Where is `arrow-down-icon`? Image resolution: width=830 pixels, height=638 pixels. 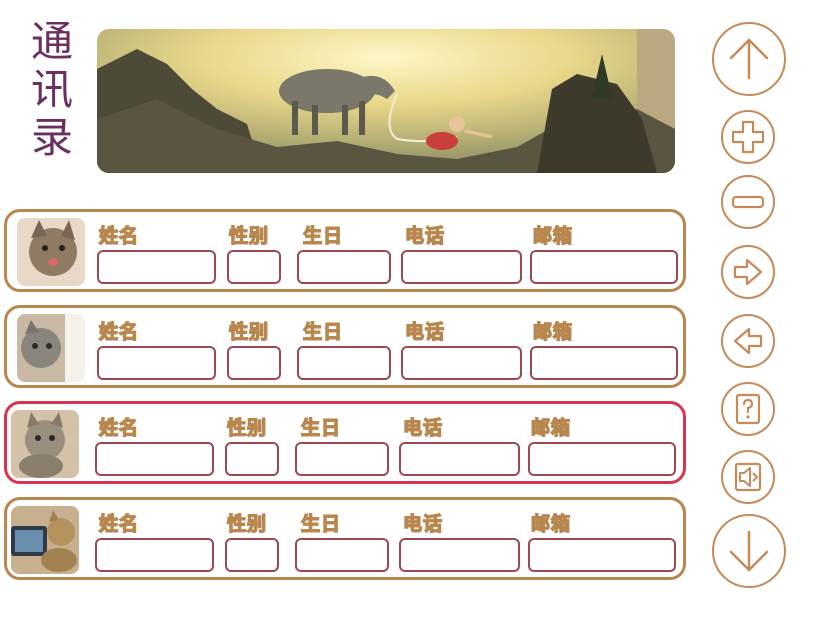 arrow-down-icon is located at coordinates (749, 551).